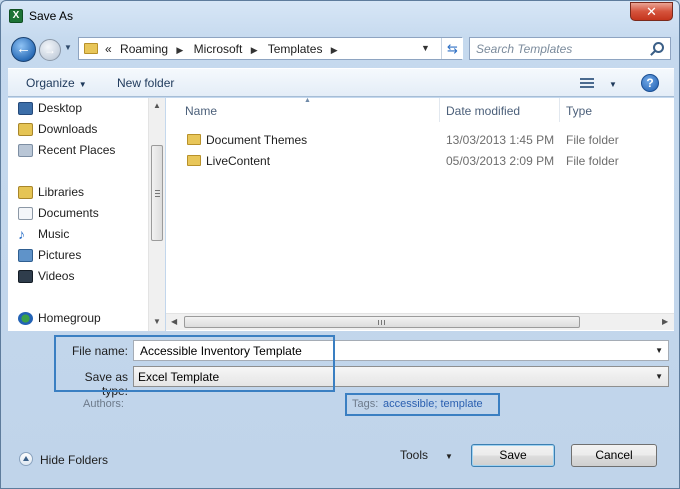 This screenshot has width=680, height=489. I want to click on nav-item-label: Downloads, so click(68, 129).